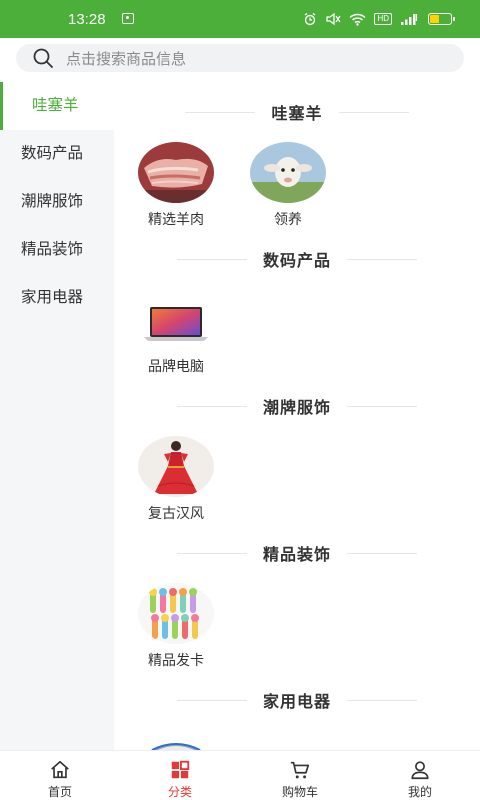 Image resolution: width=480 pixels, height=800 pixels. I want to click on hd-badge: HD, so click(383, 19).